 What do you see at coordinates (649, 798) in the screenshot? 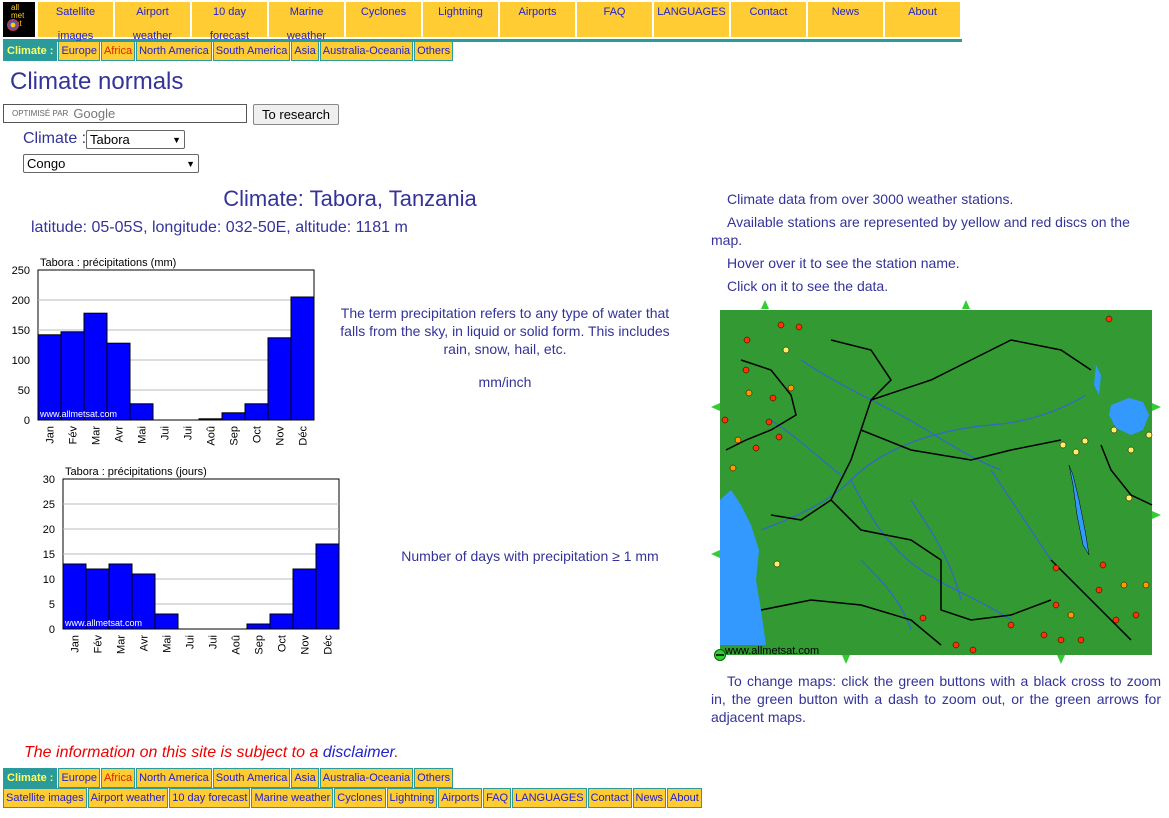
I see `bottom-nav-news: News` at bounding box center [649, 798].